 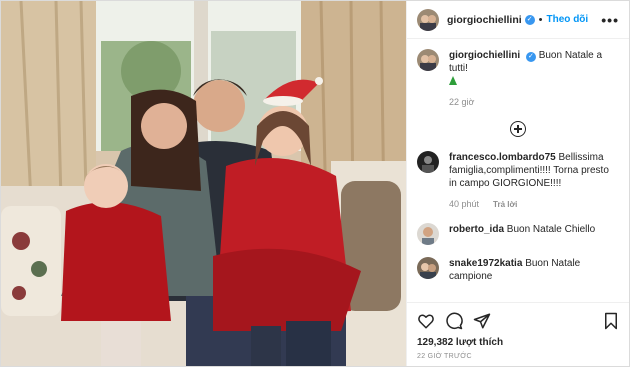 What do you see at coordinates (611, 321) in the screenshot?
I see `bookmark-icon` at bounding box center [611, 321].